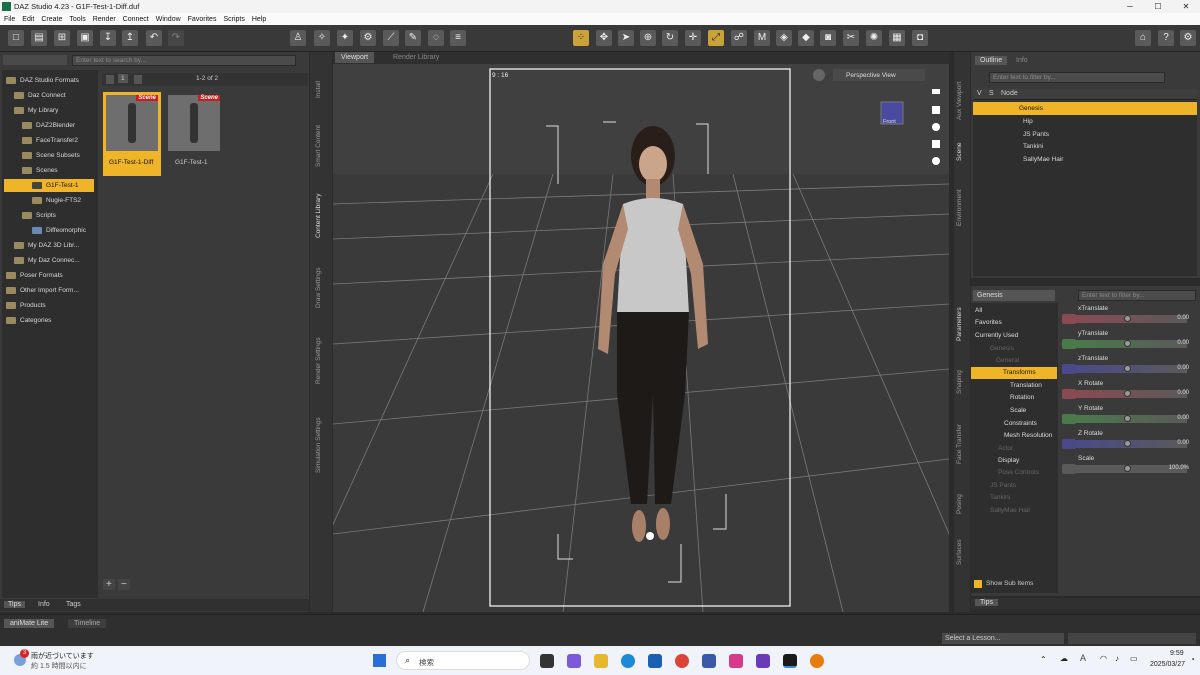 The width and height of the screenshot is (1200, 675). I want to click on param-group: JS Pants, so click(1003, 486).